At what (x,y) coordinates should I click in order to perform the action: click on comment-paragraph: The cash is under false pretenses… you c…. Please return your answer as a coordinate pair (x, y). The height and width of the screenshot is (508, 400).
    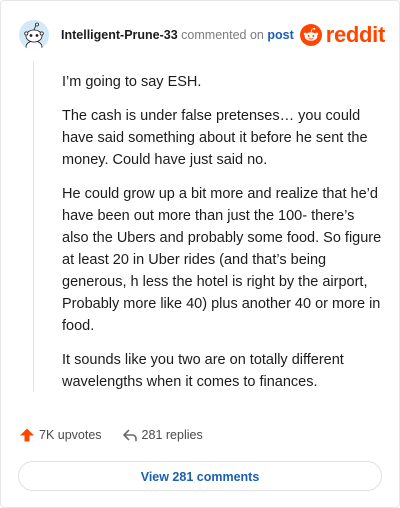
    Looking at the image, I should click on (215, 138).